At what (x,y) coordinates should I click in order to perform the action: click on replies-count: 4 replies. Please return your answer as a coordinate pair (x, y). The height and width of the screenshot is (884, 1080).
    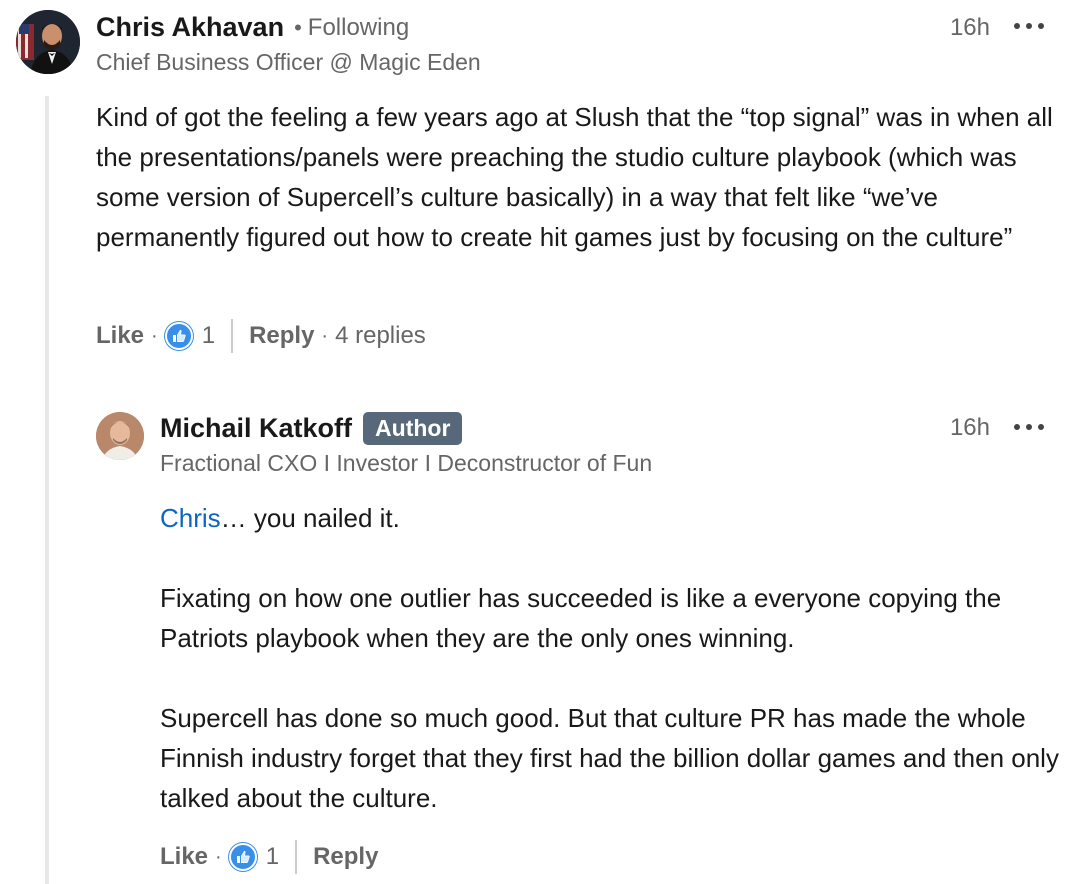
    Looking at the image, I should click on (380, 336).